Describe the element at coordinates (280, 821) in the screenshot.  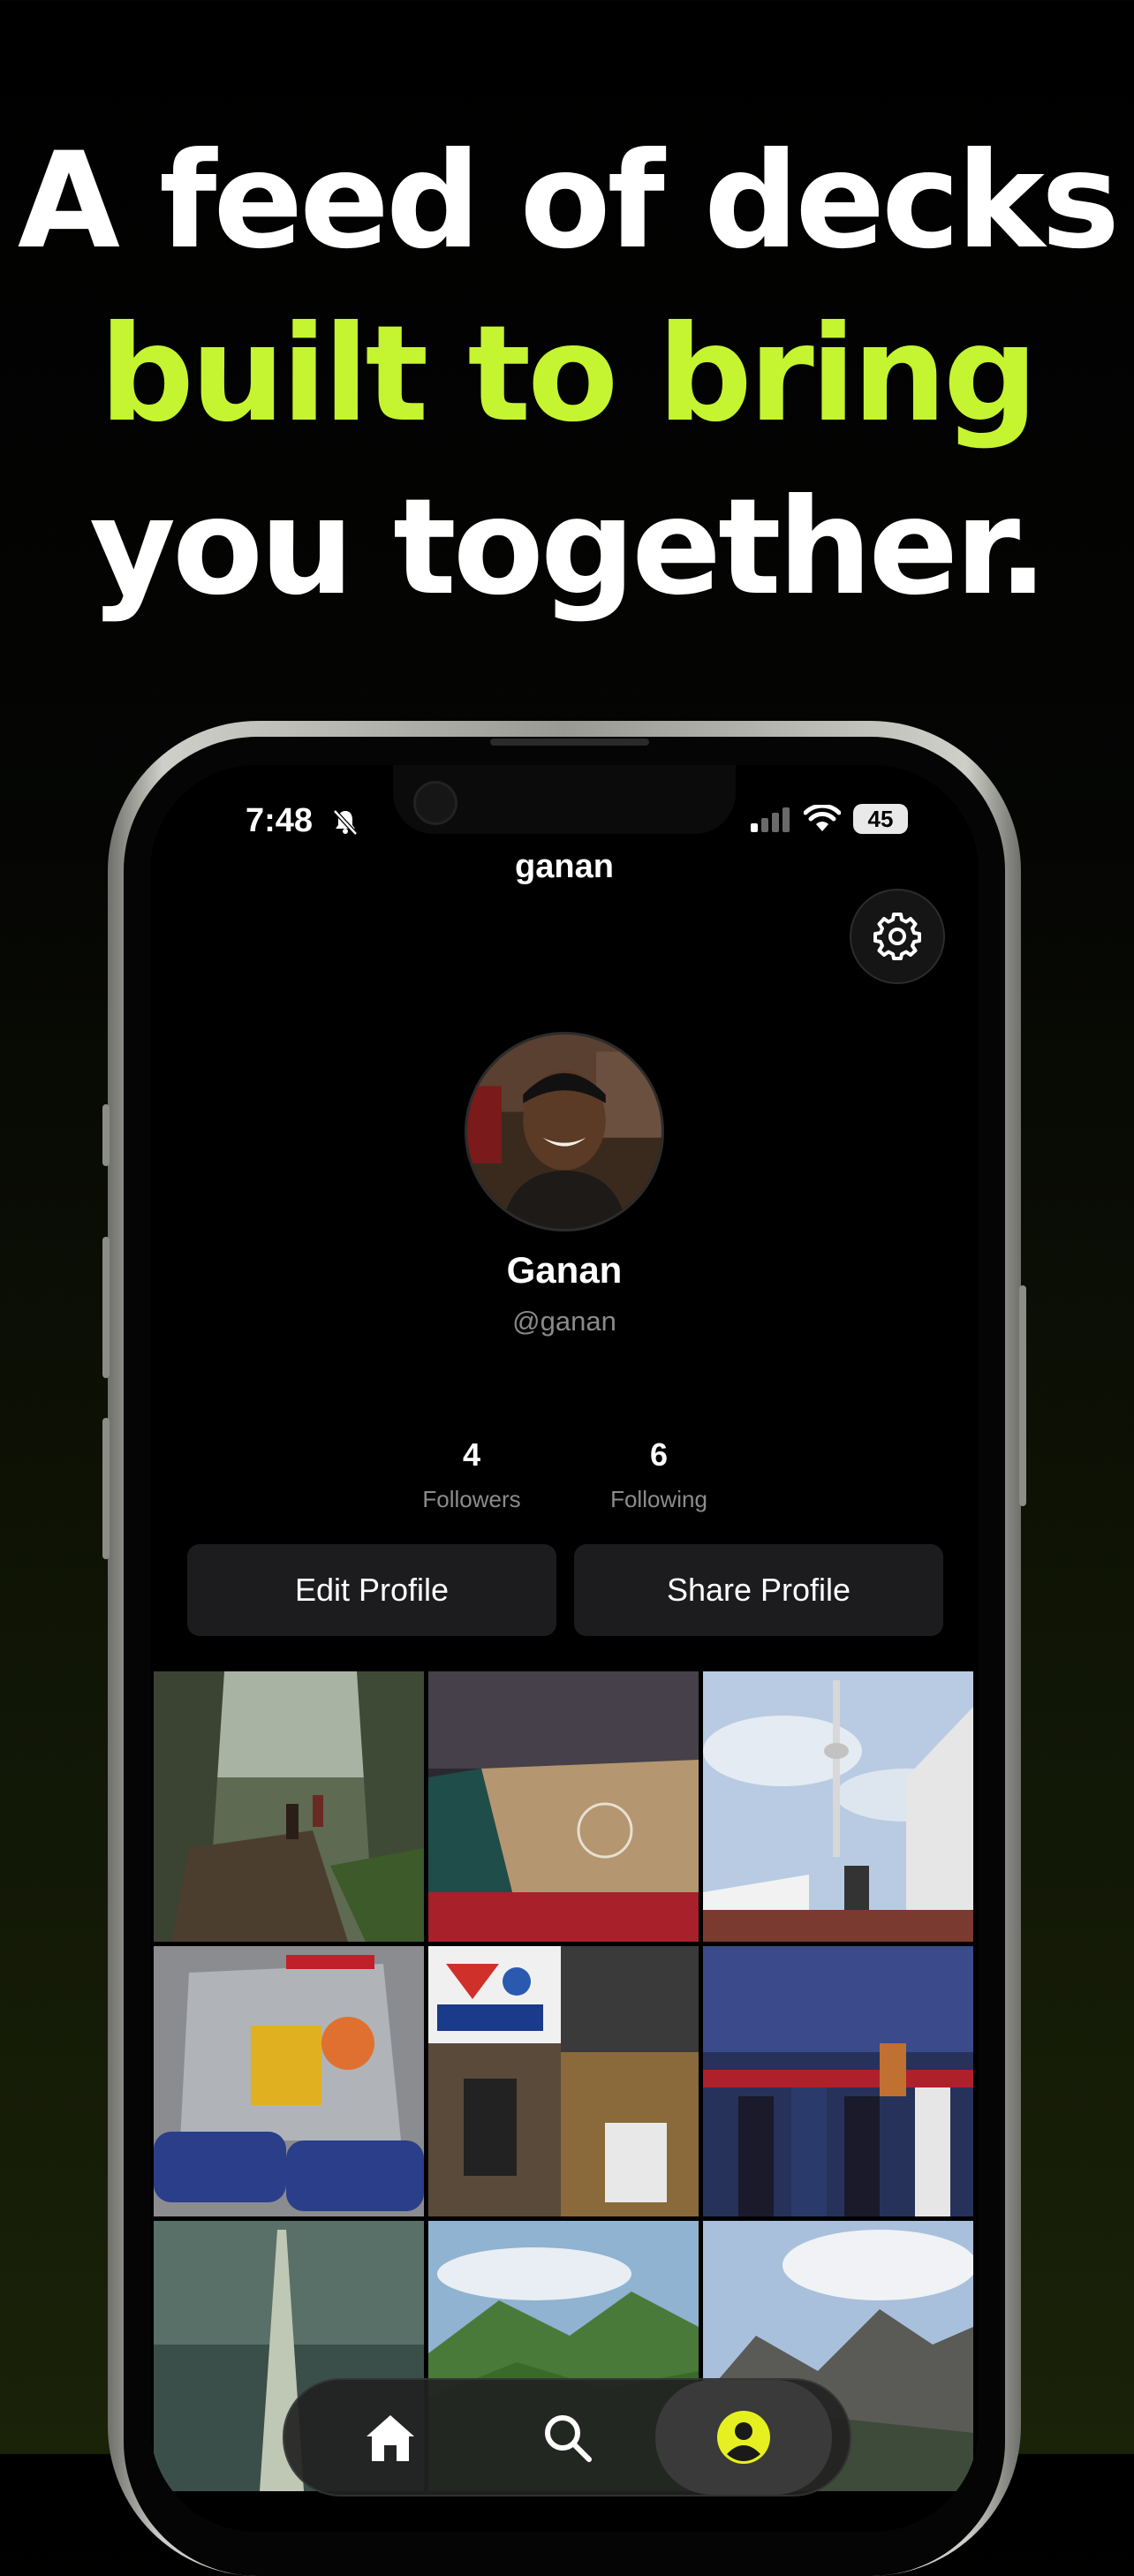
I see `status-time: 7:48` at that location.